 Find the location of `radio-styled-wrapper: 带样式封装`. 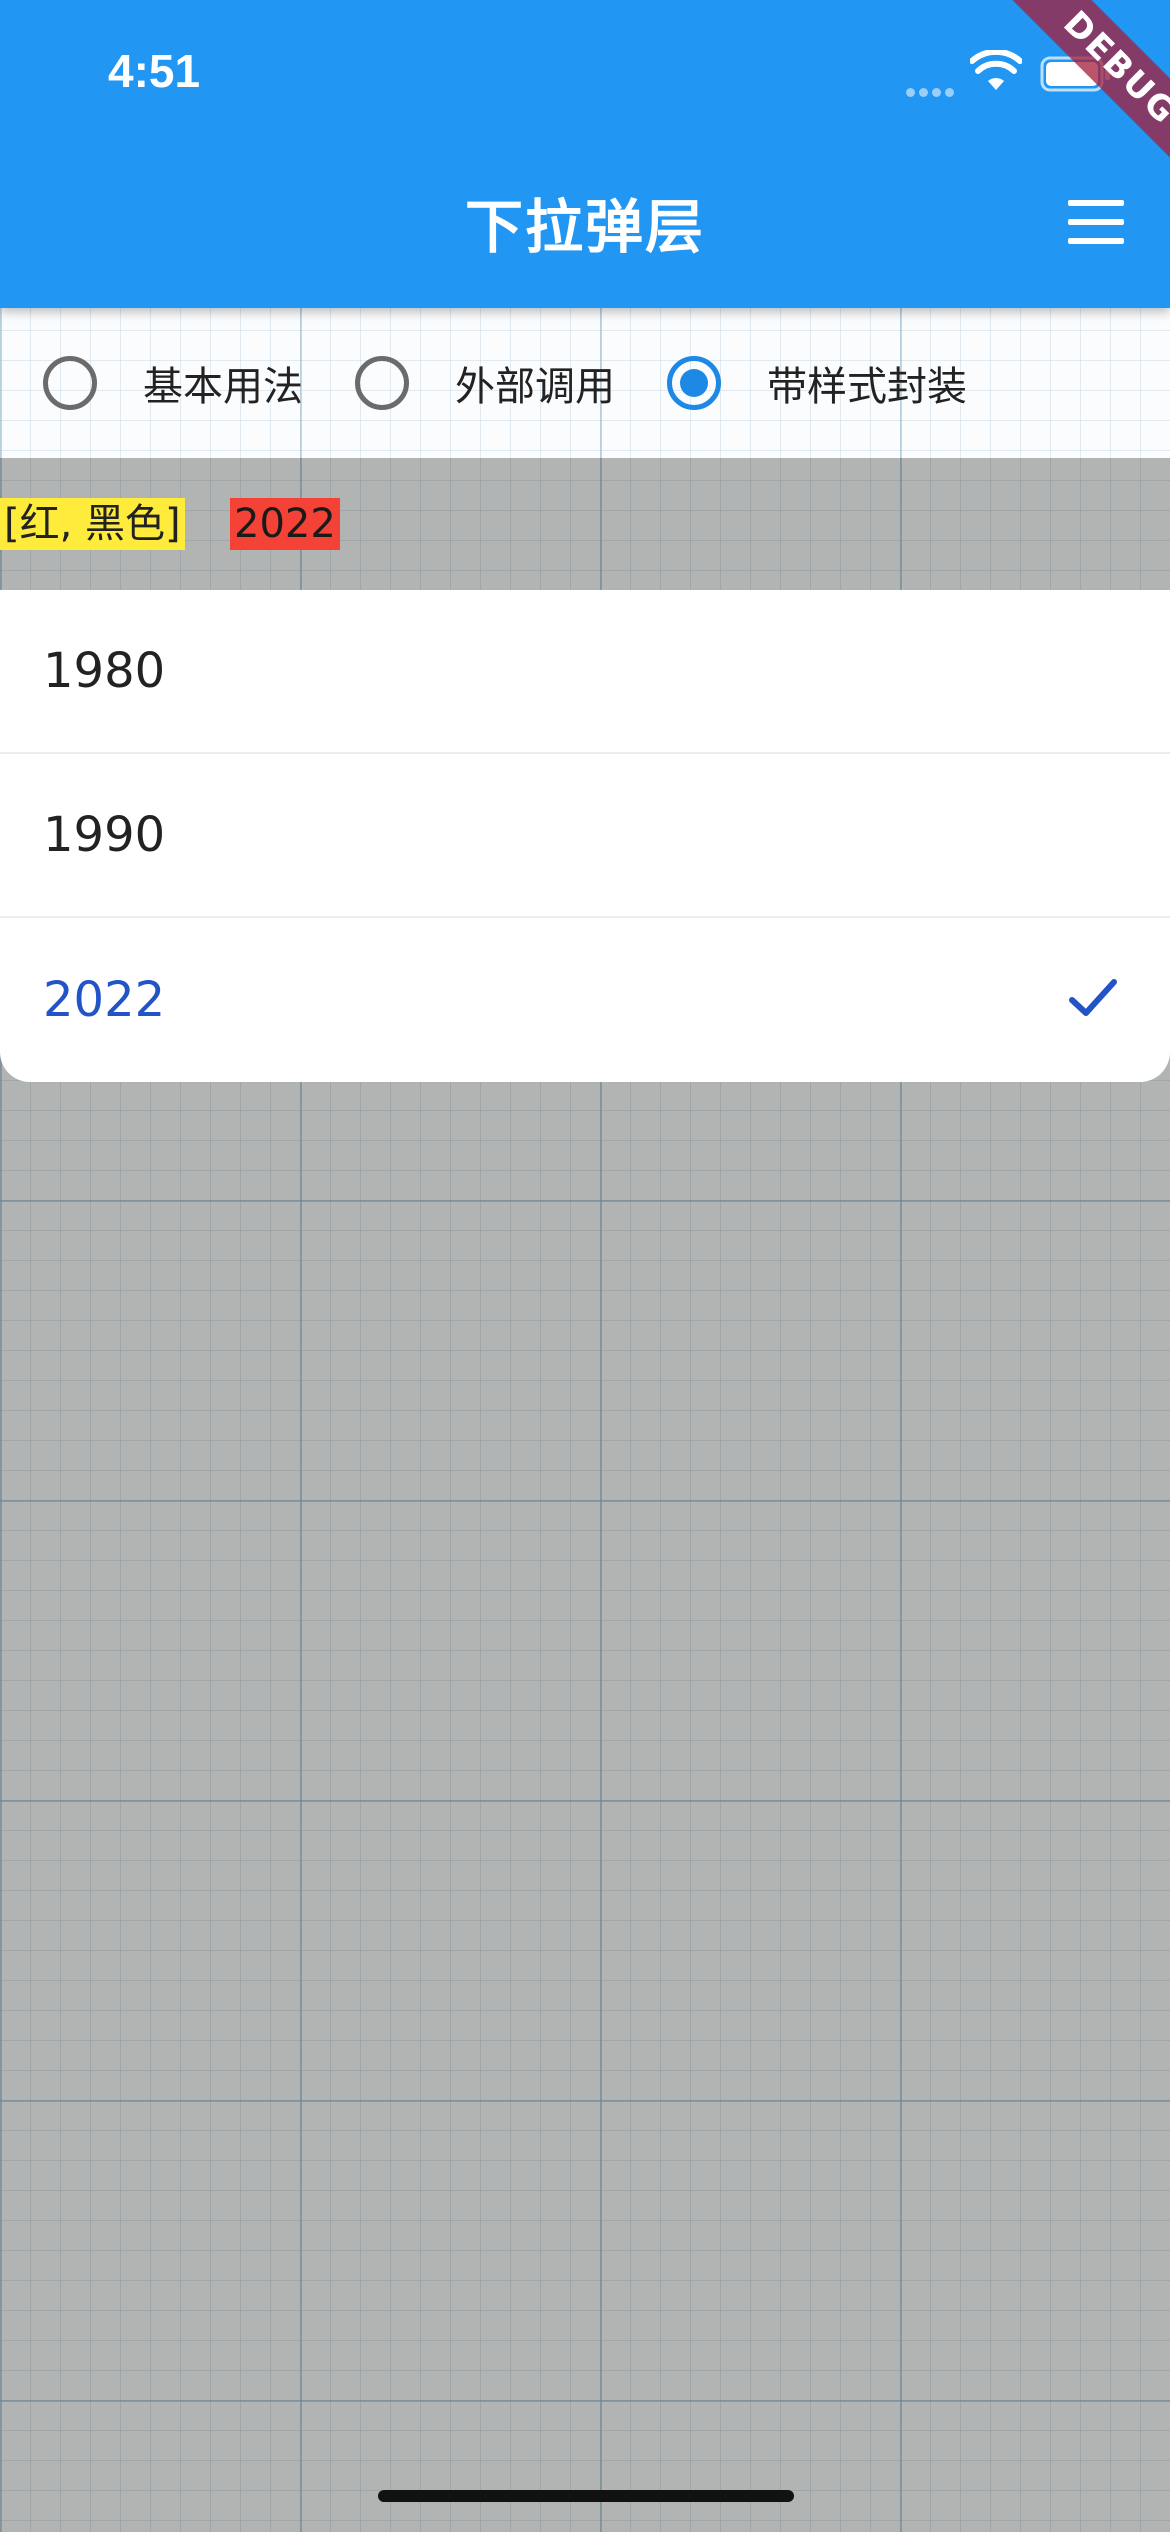

radio-styled-wrapper: 带样式封装 is located at coordinates (817, 383).